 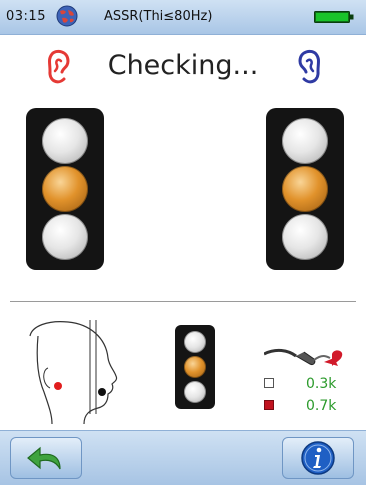 What do you see at coordinates (183, 301) in the screenshot?
I see `divider` at bounding box center [183, 301].